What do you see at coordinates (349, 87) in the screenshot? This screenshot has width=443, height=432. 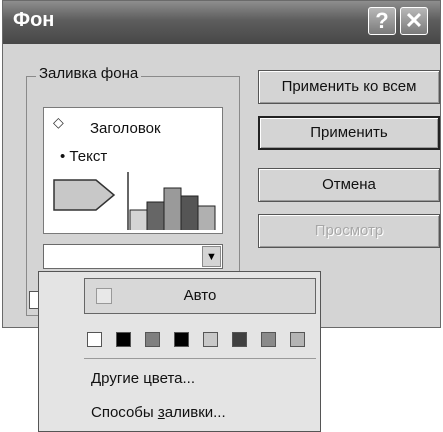 I see `apply-all-button: Применить ко всем` at bounding box center [349, 87].